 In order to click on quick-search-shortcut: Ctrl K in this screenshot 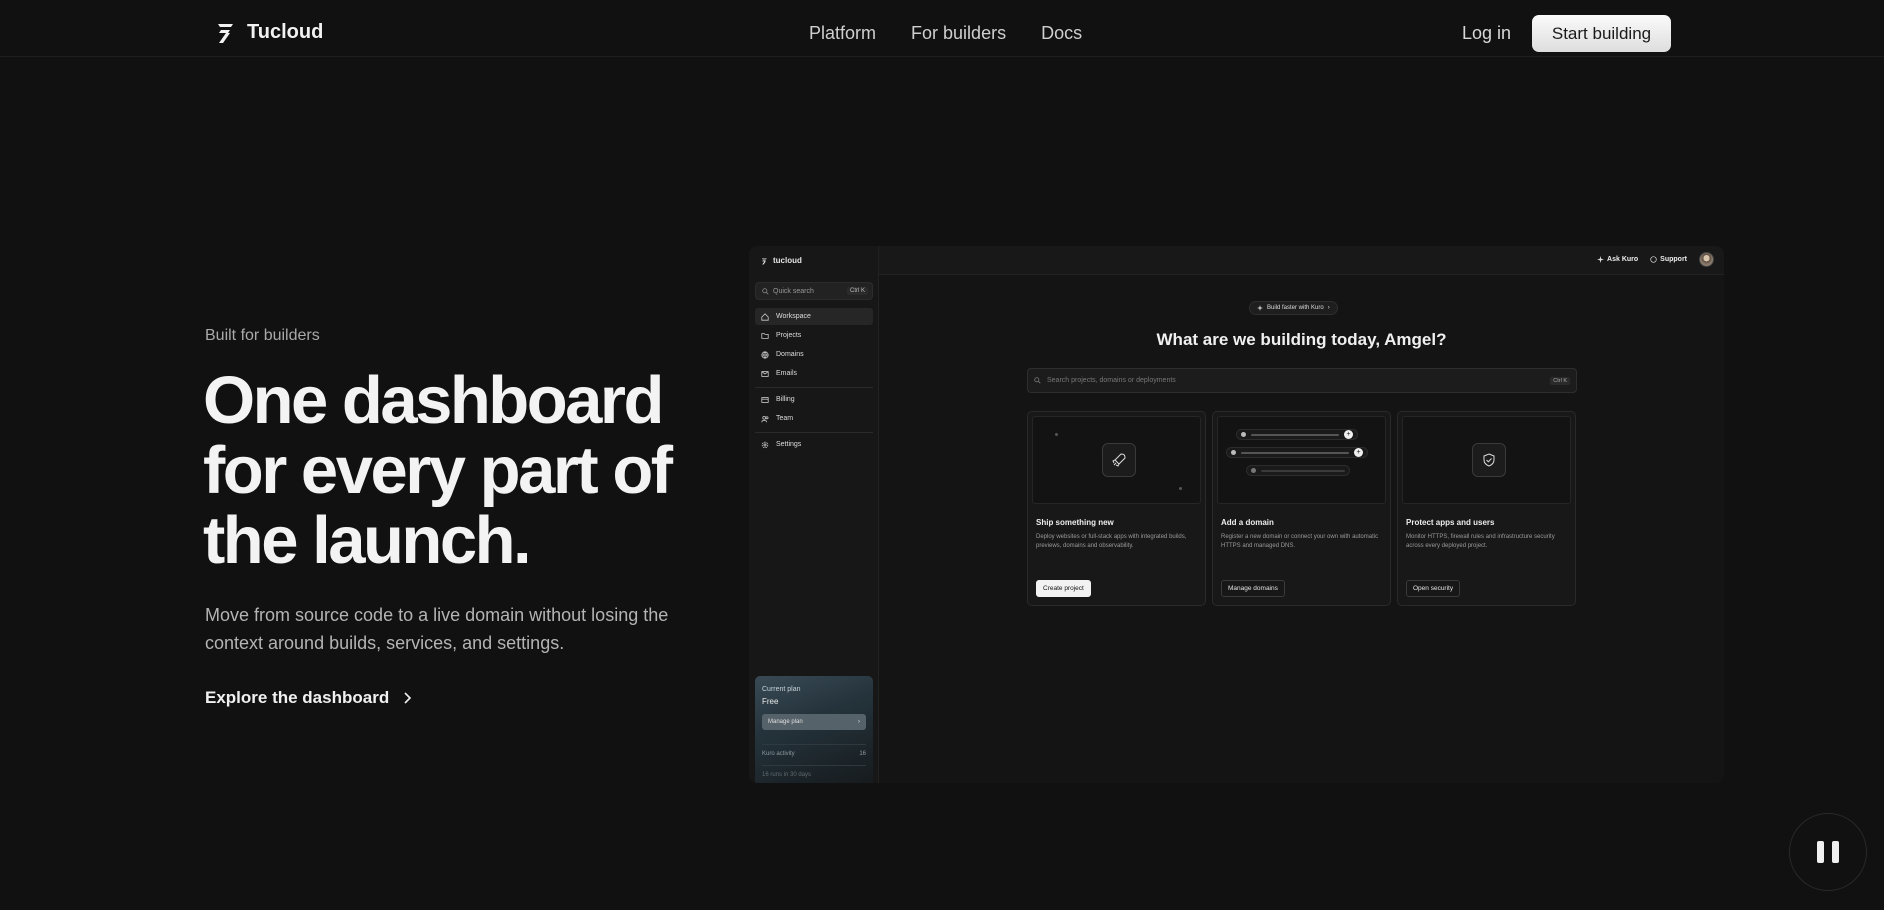, I will do `click(857, 291)`.